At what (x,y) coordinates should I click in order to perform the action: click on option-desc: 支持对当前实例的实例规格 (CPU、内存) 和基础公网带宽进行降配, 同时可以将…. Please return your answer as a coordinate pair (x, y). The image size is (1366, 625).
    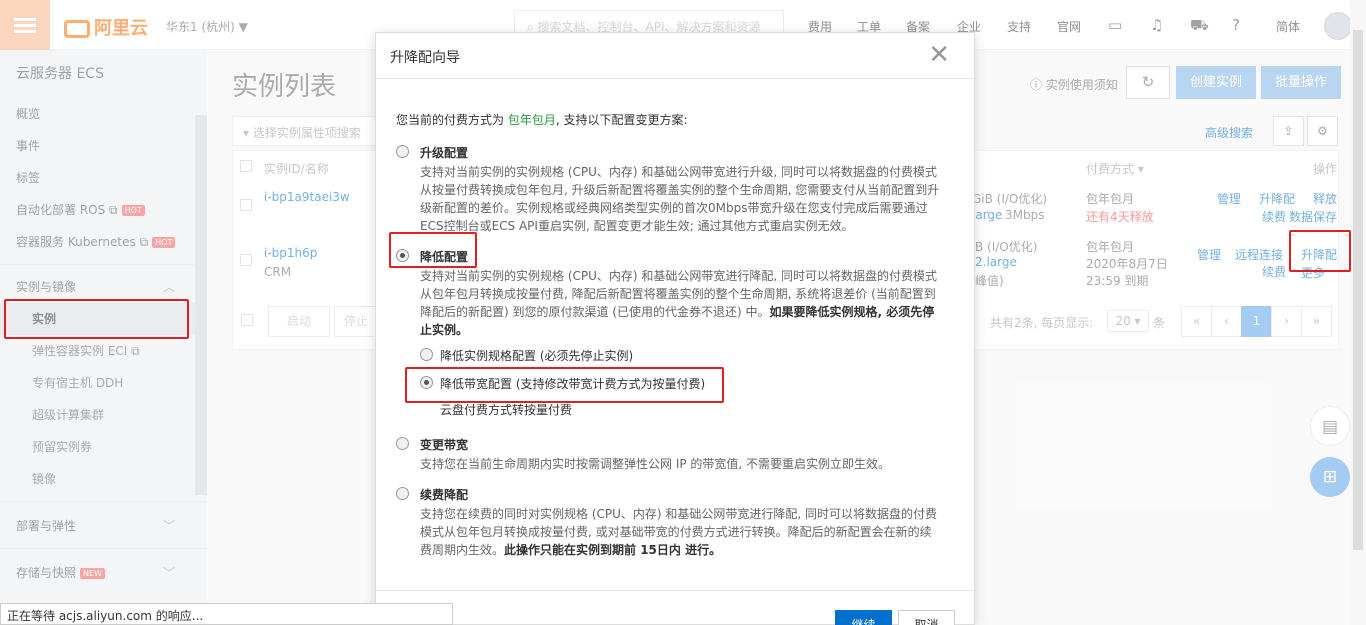
    Looking at the image, I should click on (679, 303).